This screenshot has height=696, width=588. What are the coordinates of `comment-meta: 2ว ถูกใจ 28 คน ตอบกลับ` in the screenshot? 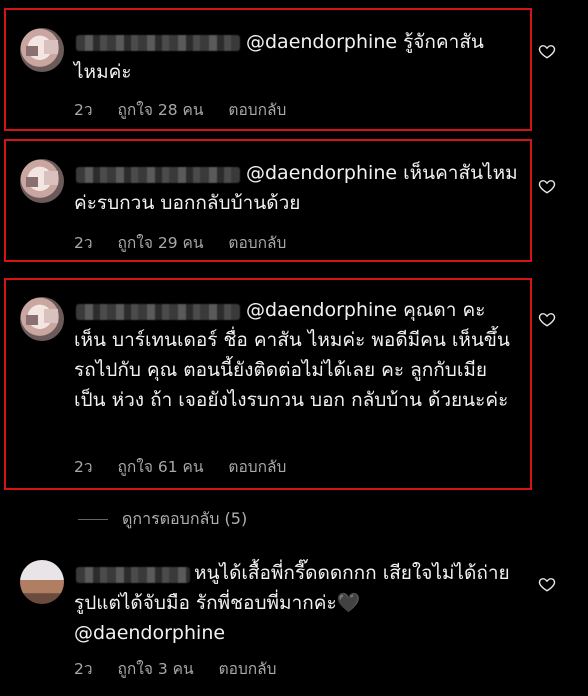 It's located at (190, 109).